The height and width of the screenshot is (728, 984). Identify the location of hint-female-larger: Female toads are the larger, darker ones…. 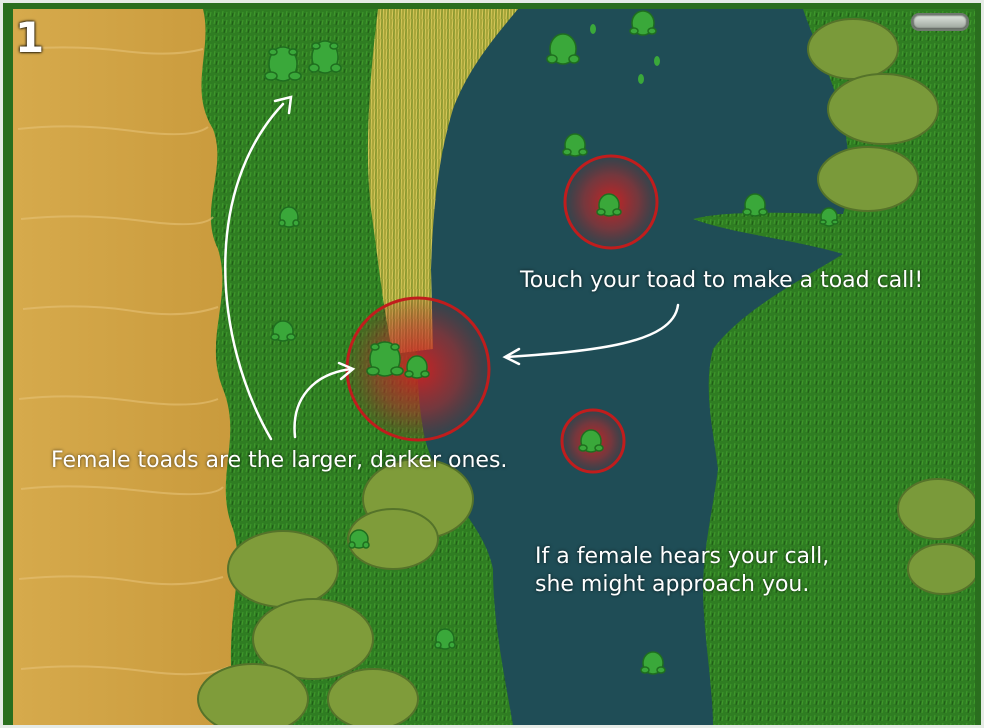
(279, 460).